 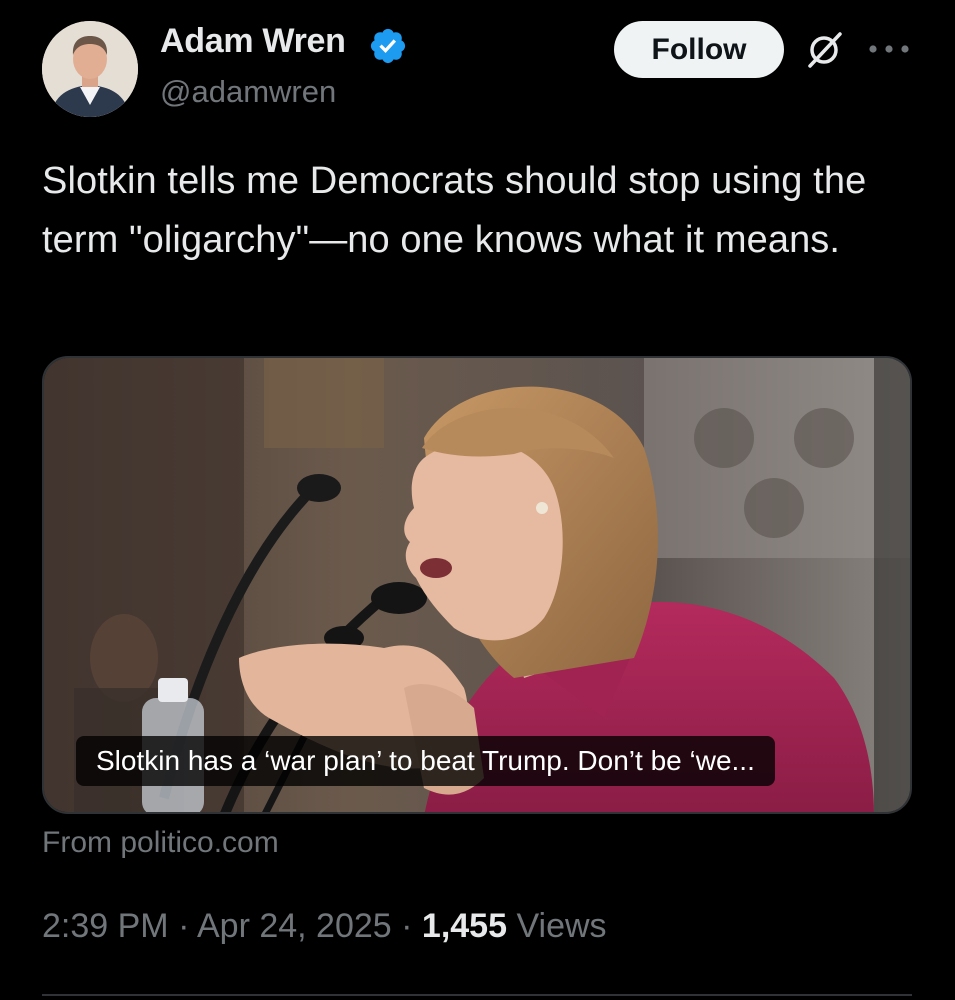 What do you see at coordinates (248, 92) in the screenshot?
I see `author-handle: @adamwren` at bounding box center [248, 92].